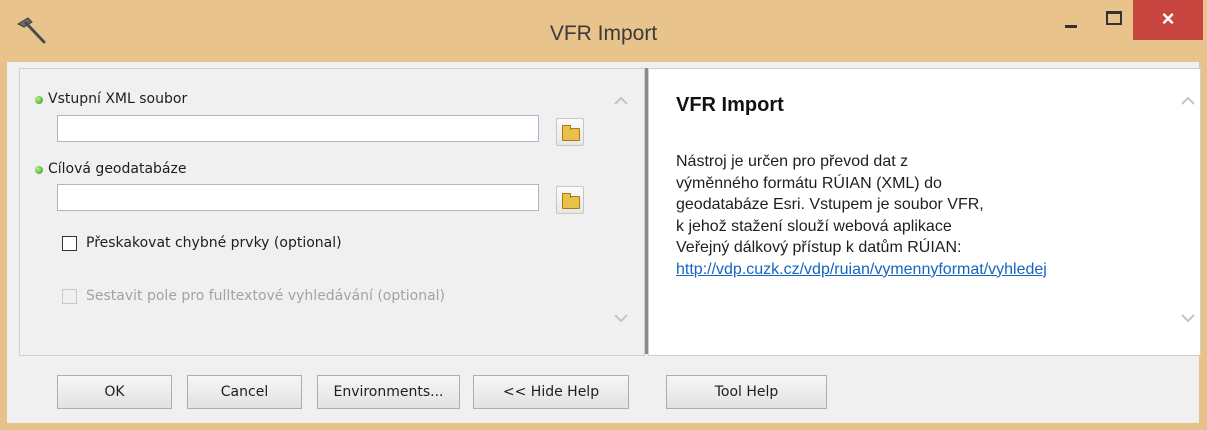 This screenshot has height=430, width=1207. I want to click on hide-help-button: << Hide Help, so click(551, 392).